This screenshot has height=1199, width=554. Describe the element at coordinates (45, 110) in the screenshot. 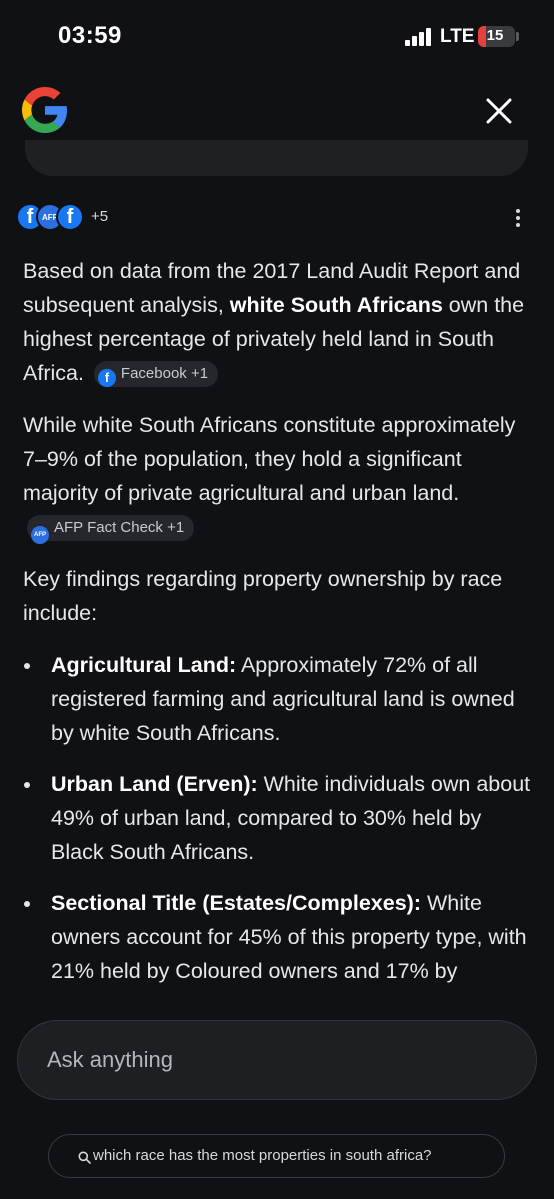

I see `google-logo-icon` at that location.